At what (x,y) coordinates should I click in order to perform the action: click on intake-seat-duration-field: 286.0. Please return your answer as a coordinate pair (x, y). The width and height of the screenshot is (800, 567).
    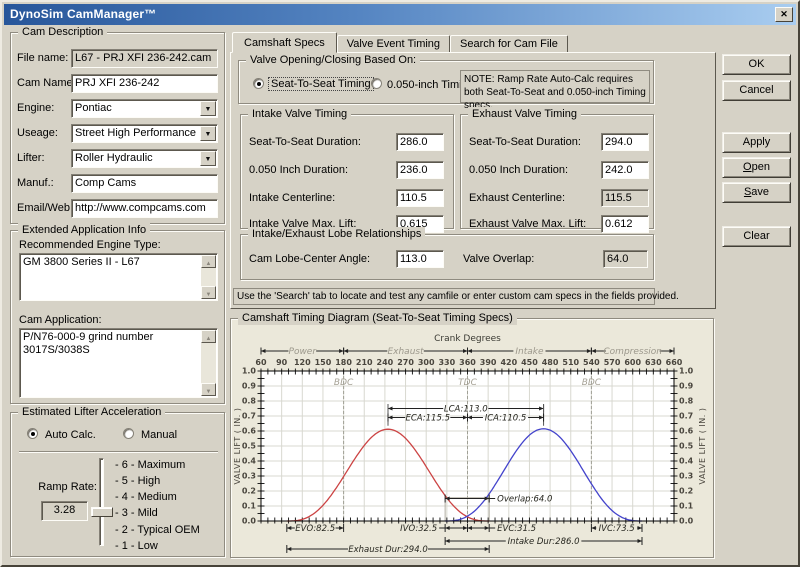
    Looking at the image, I should click on (420, 142).